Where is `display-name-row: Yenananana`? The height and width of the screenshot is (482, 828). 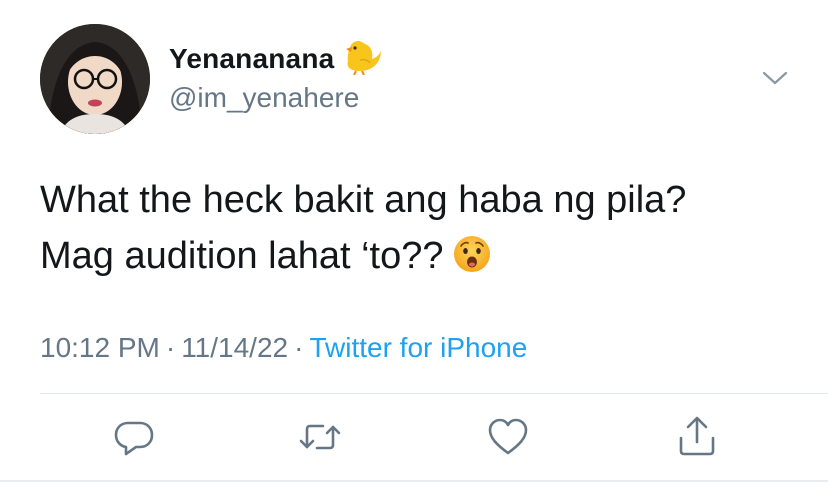 display-name-row: Yenananana is located at coordinates (275, 59).